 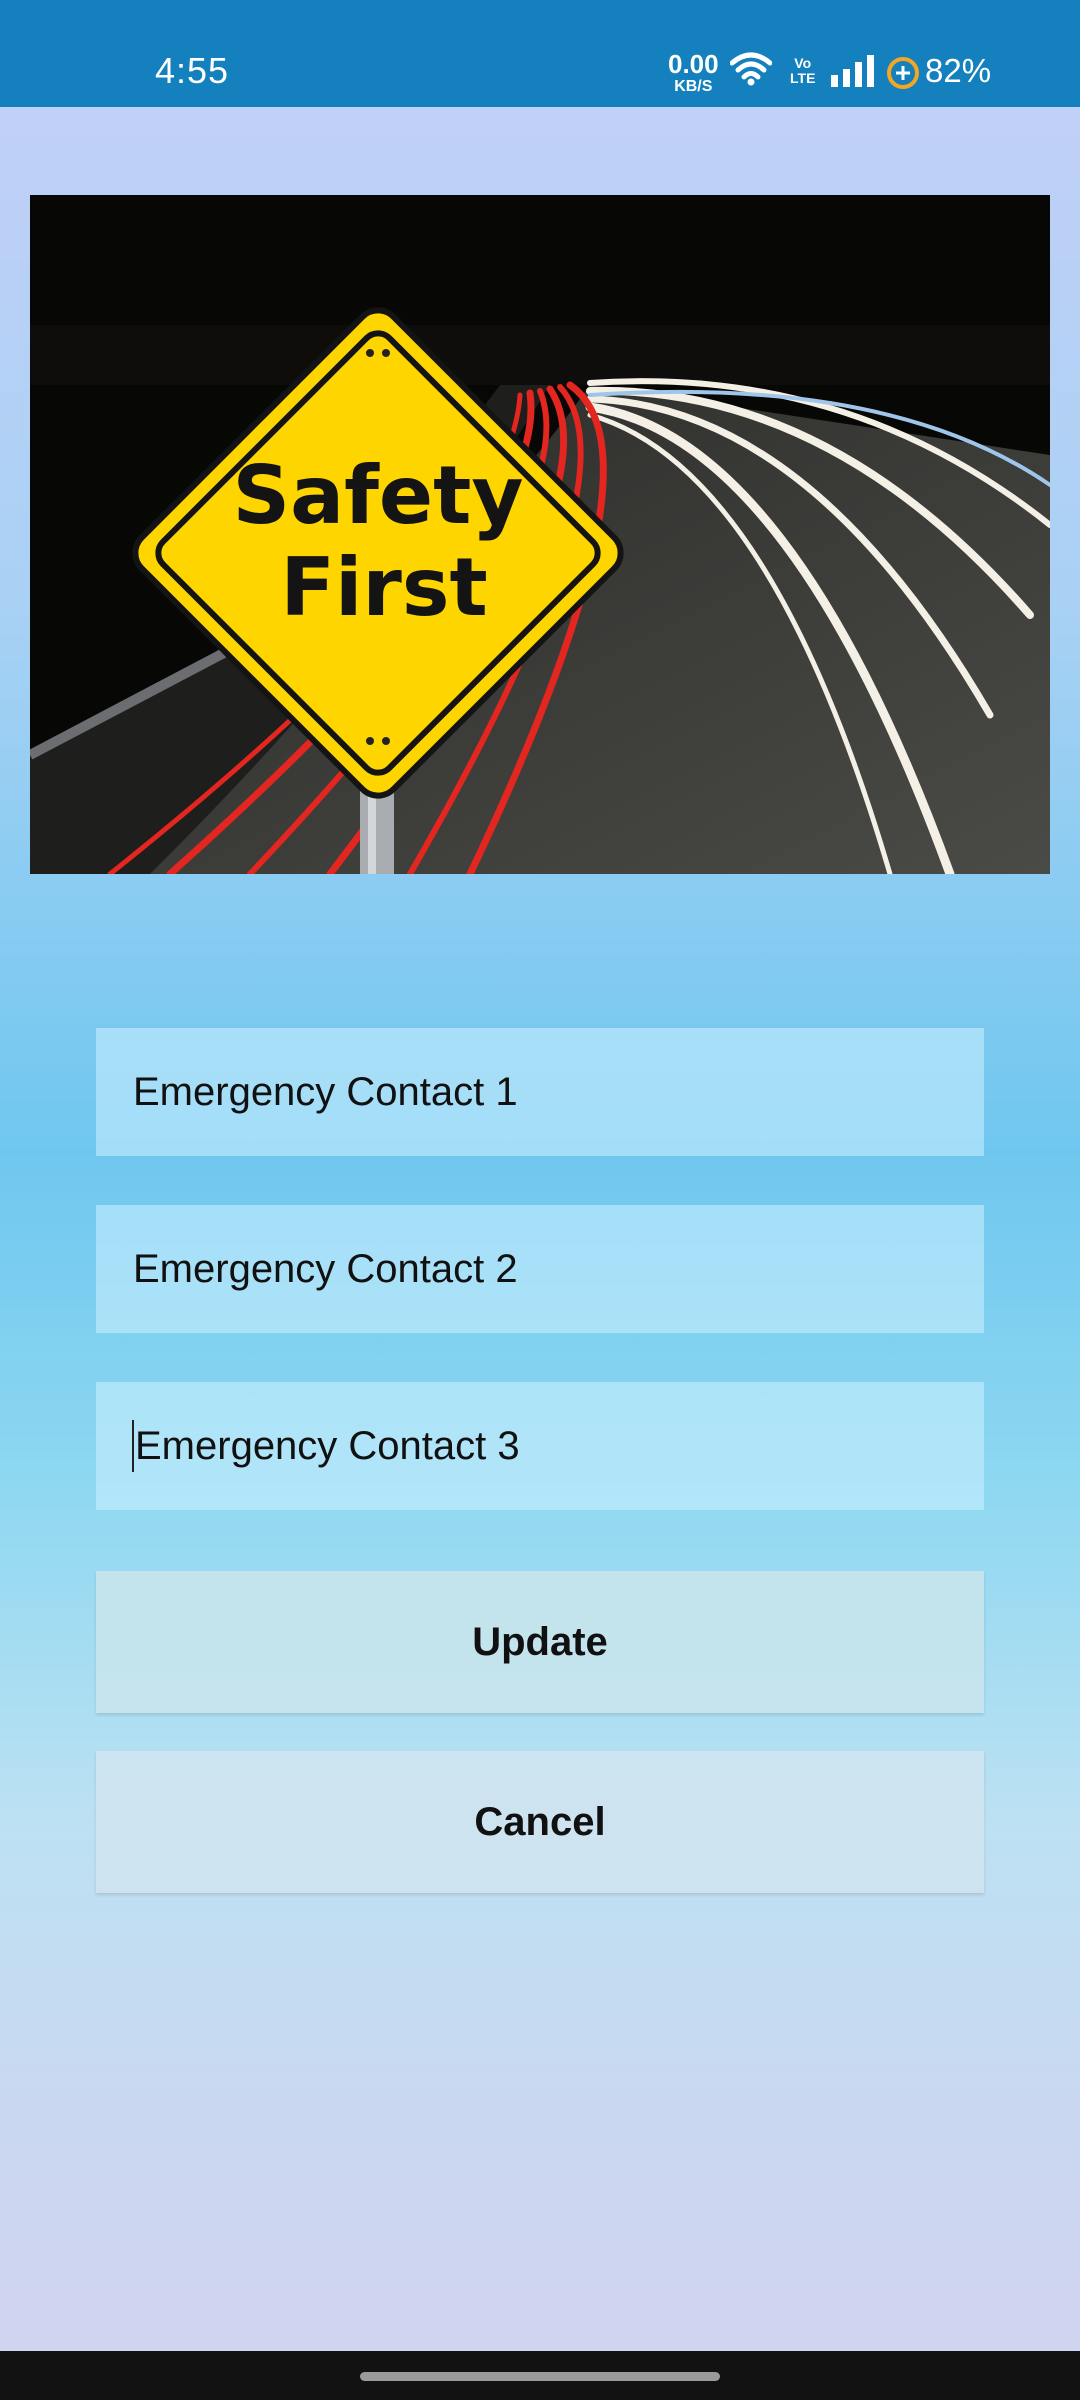 What do you see at coordinates (325, 1091) in the screenshot?
I see `emergency-contact-1-placeholder: Emergency Contact 1` at bounding box center [325, 1091].